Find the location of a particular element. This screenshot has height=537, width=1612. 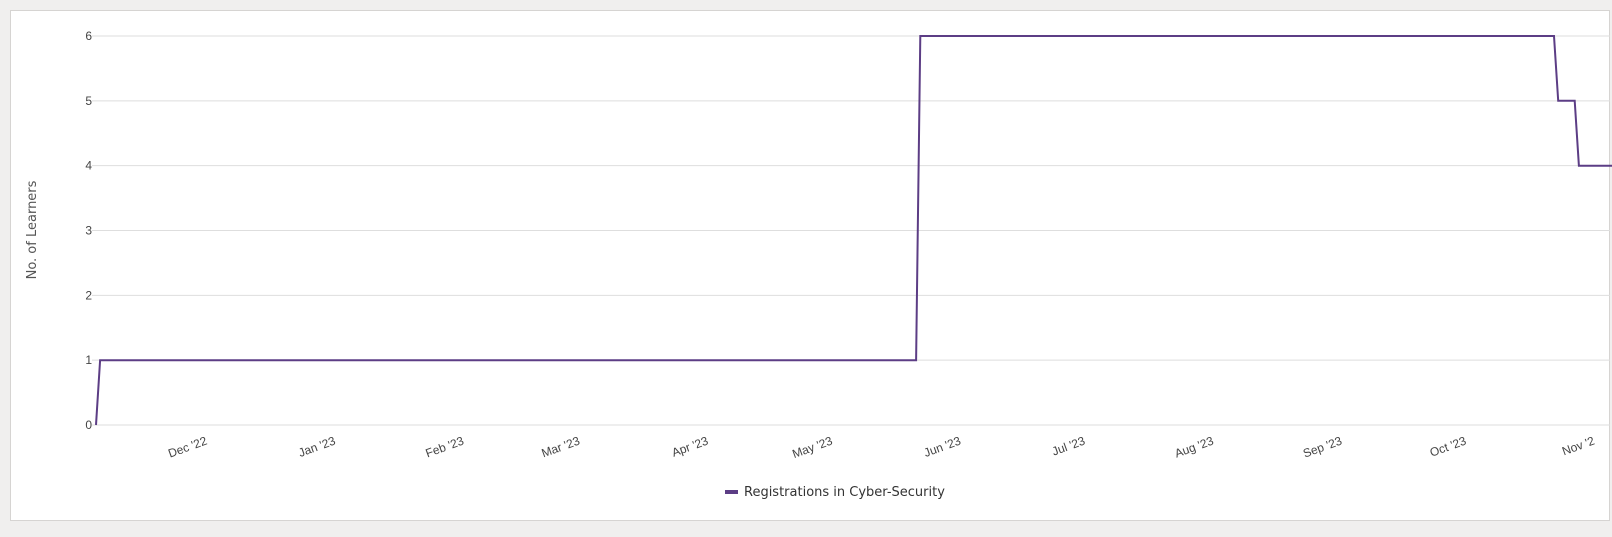

legend: Registrations in Cyber-Security is located at coordinates (835, 492).